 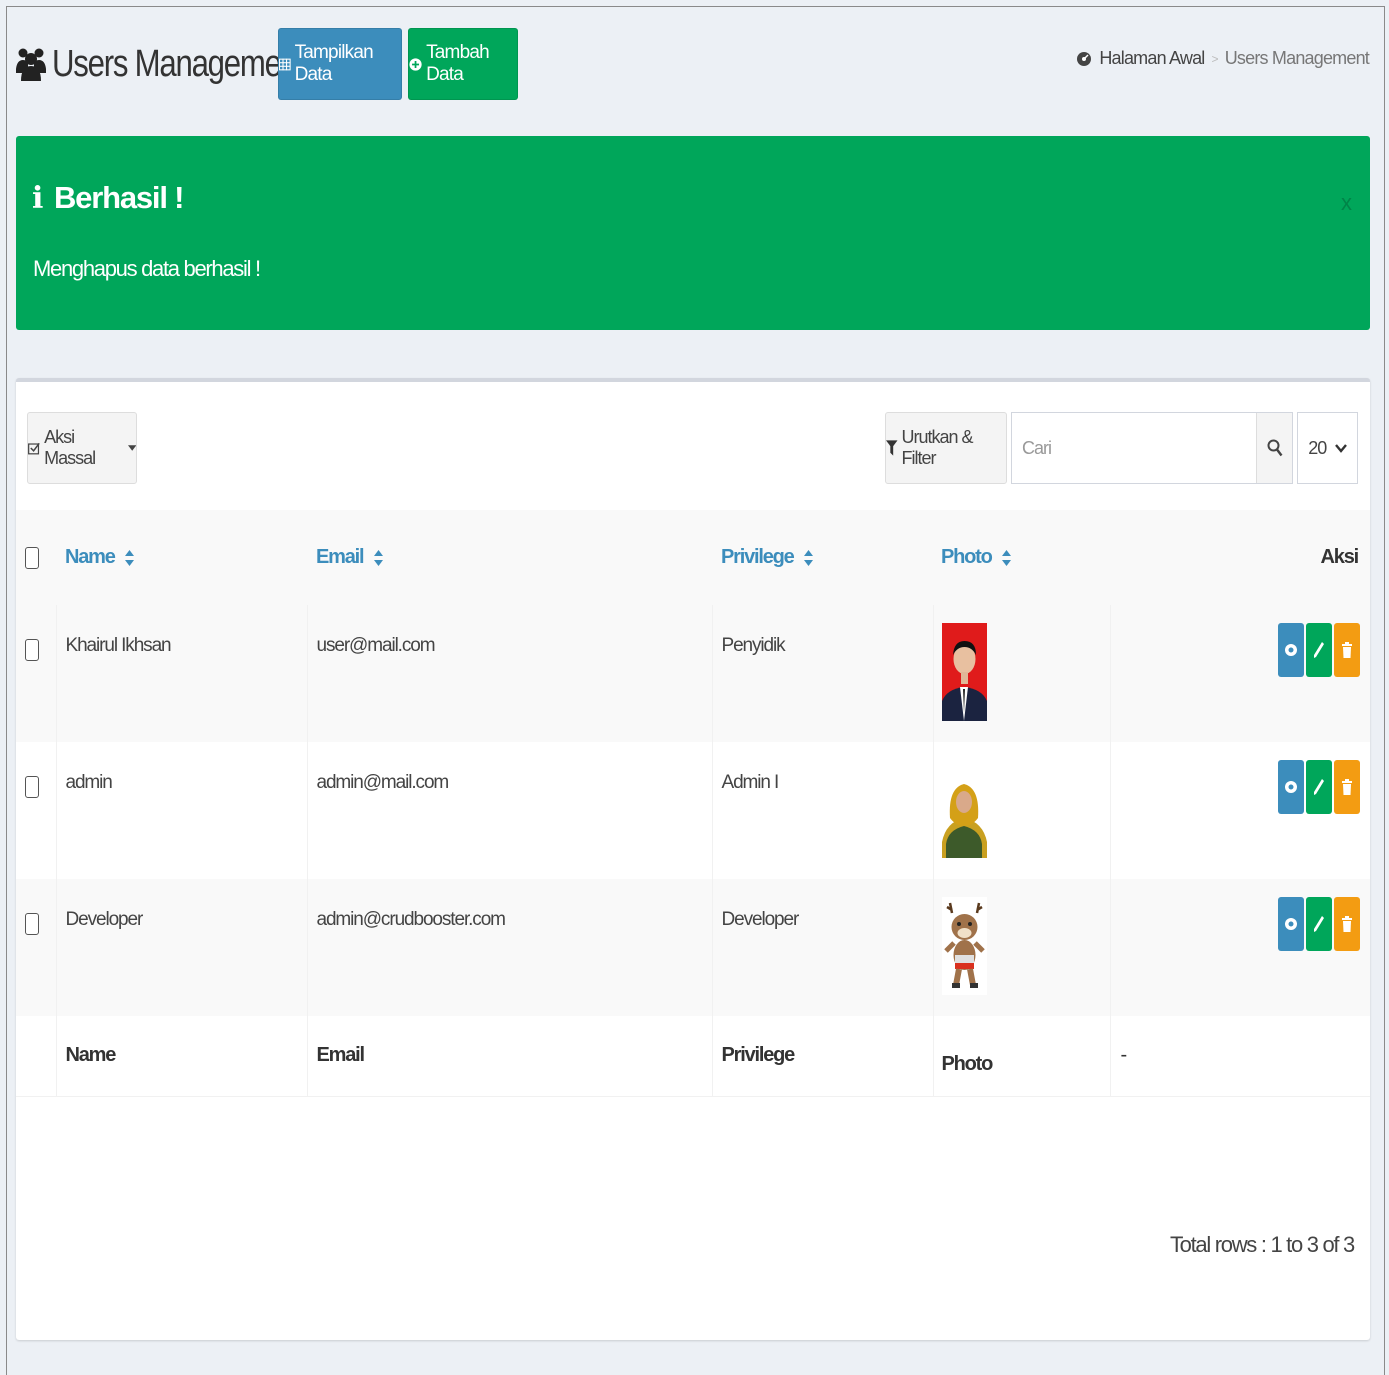 I want to click on alert-title: i Berhasil !, so click(x=108, y=198).